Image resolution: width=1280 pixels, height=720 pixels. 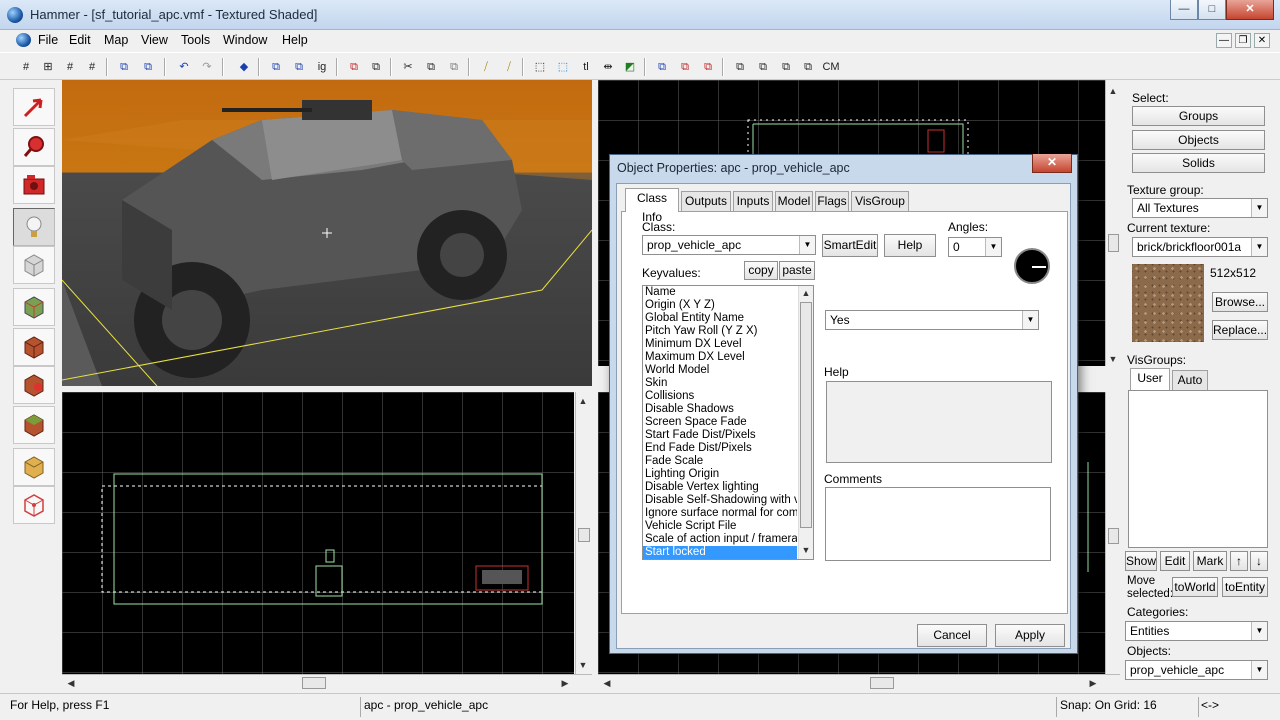 I want to click on carve-button: ◆, so click(x=244, y=67).